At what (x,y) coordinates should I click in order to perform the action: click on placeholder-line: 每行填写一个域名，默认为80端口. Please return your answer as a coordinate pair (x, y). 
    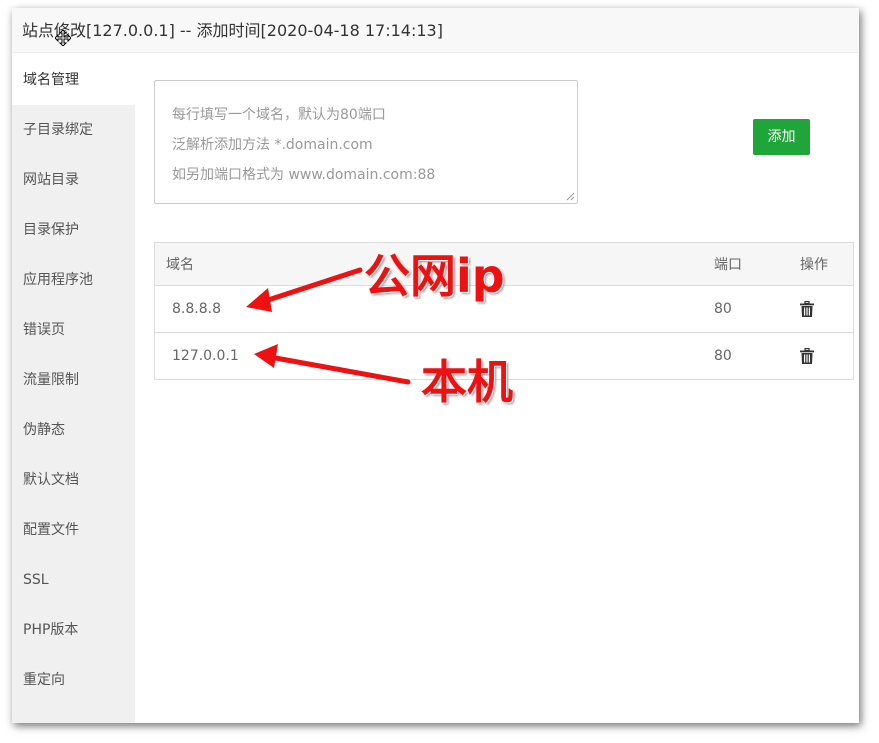
    Looking at the image, I should click on (279, 115).